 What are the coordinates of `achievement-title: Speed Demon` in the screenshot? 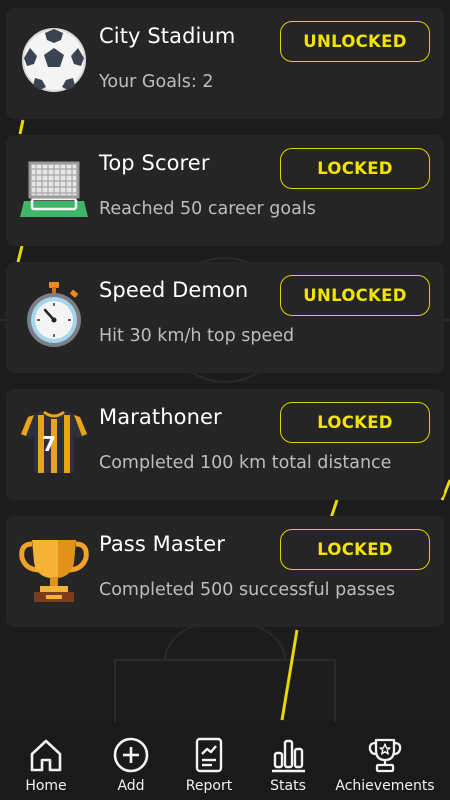 It's located at (174, 290).